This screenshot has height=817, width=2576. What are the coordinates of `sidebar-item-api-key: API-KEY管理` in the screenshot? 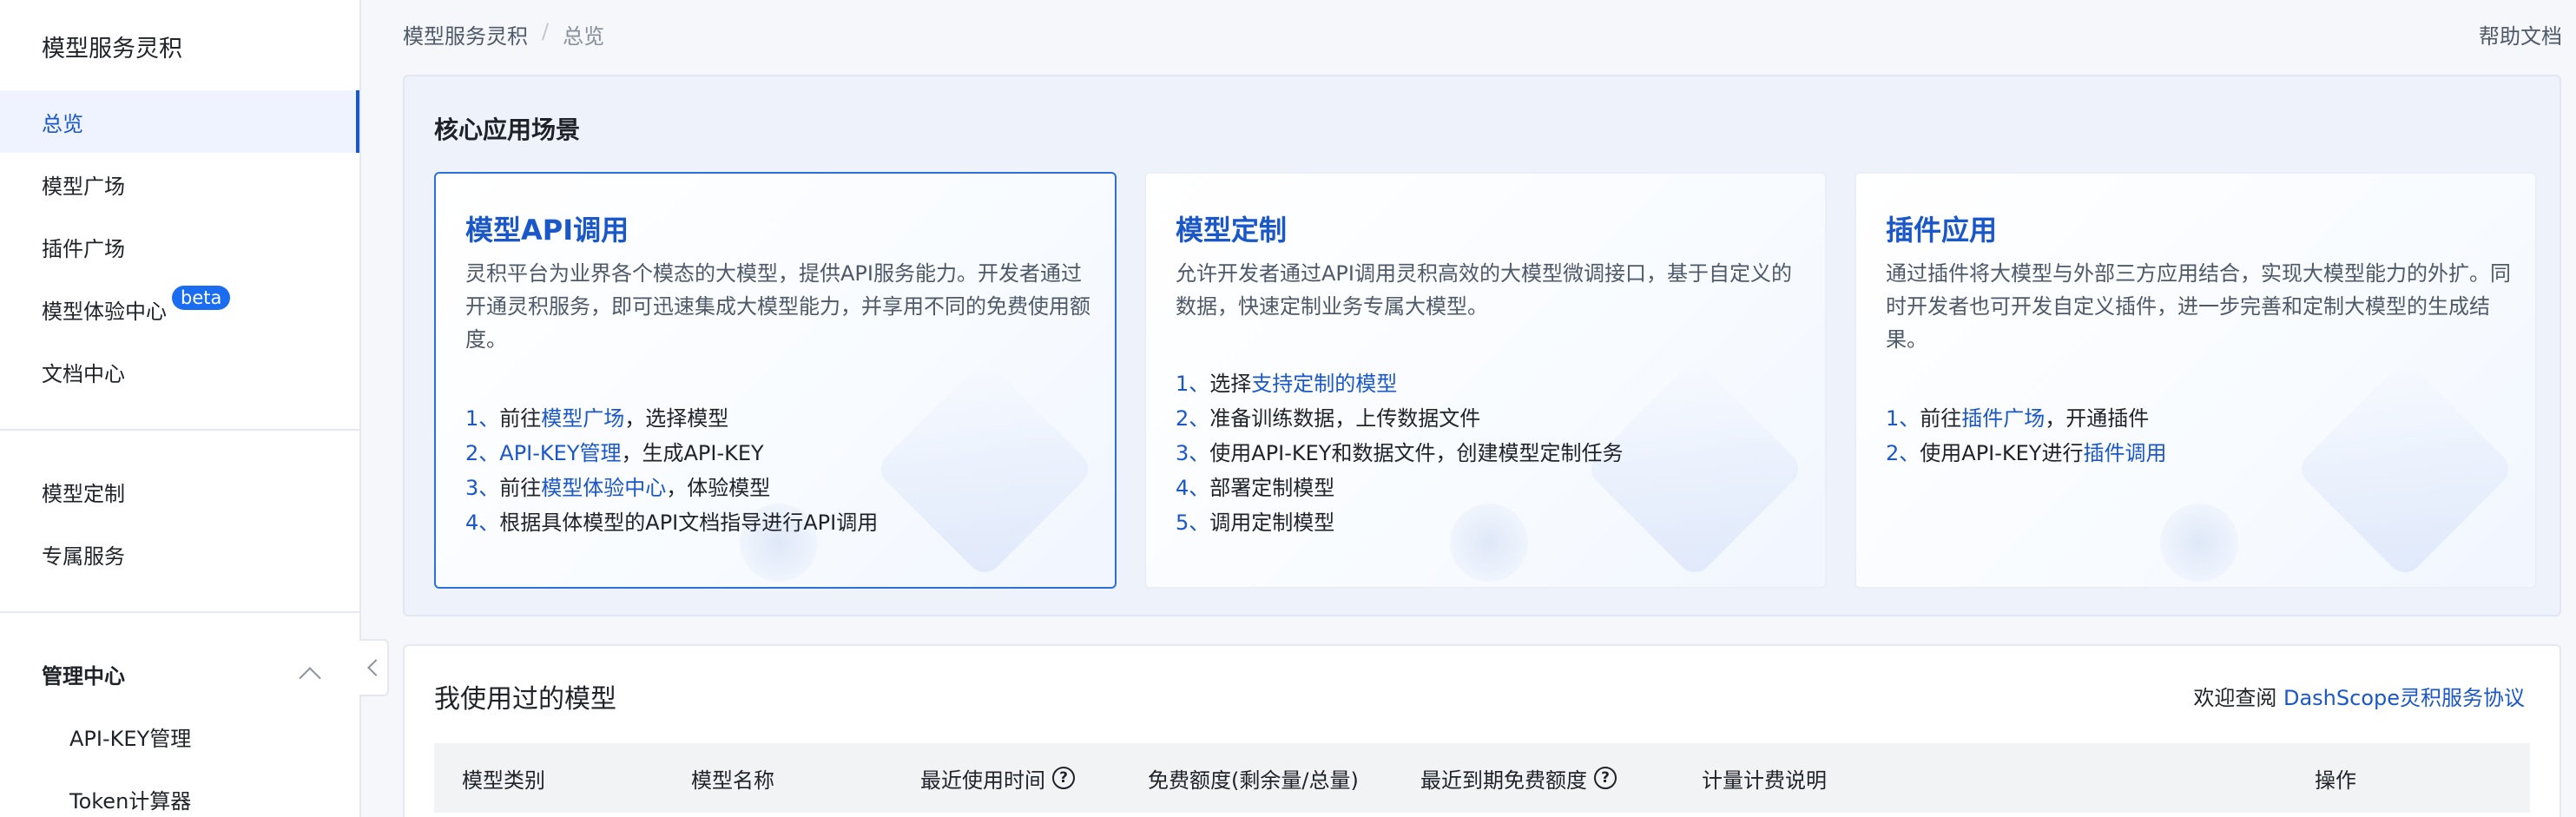 It's located at (179, 736).